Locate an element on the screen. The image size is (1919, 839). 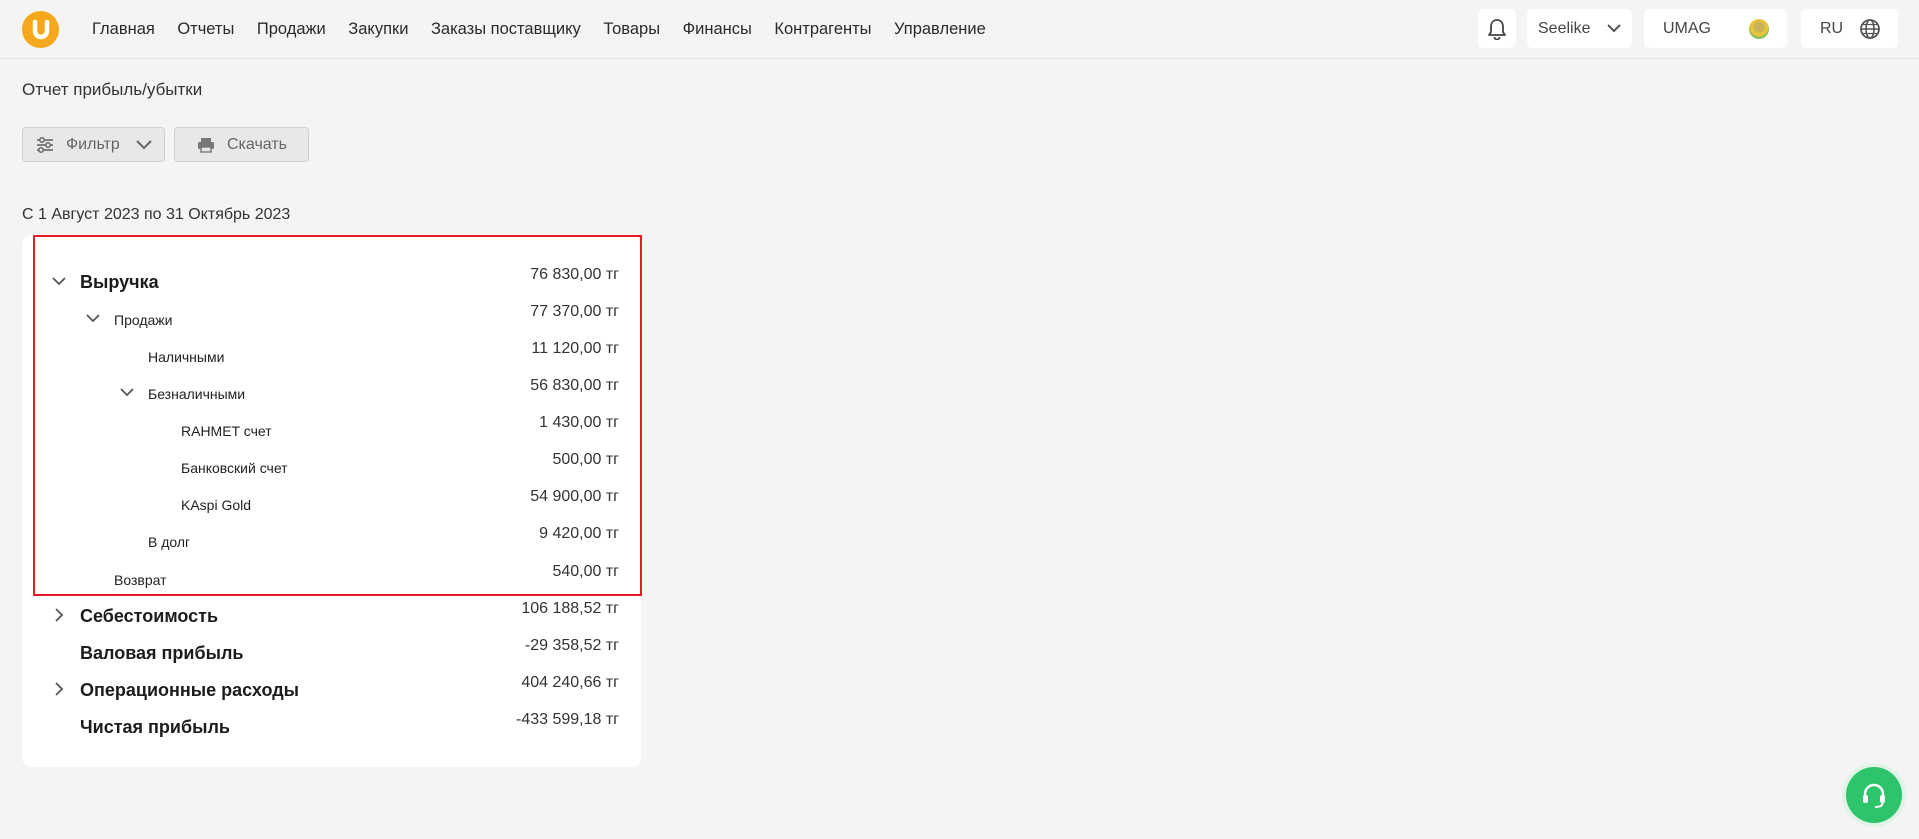
report-row-amount: -433 599,18 тг is located at coordinates (567, 719).